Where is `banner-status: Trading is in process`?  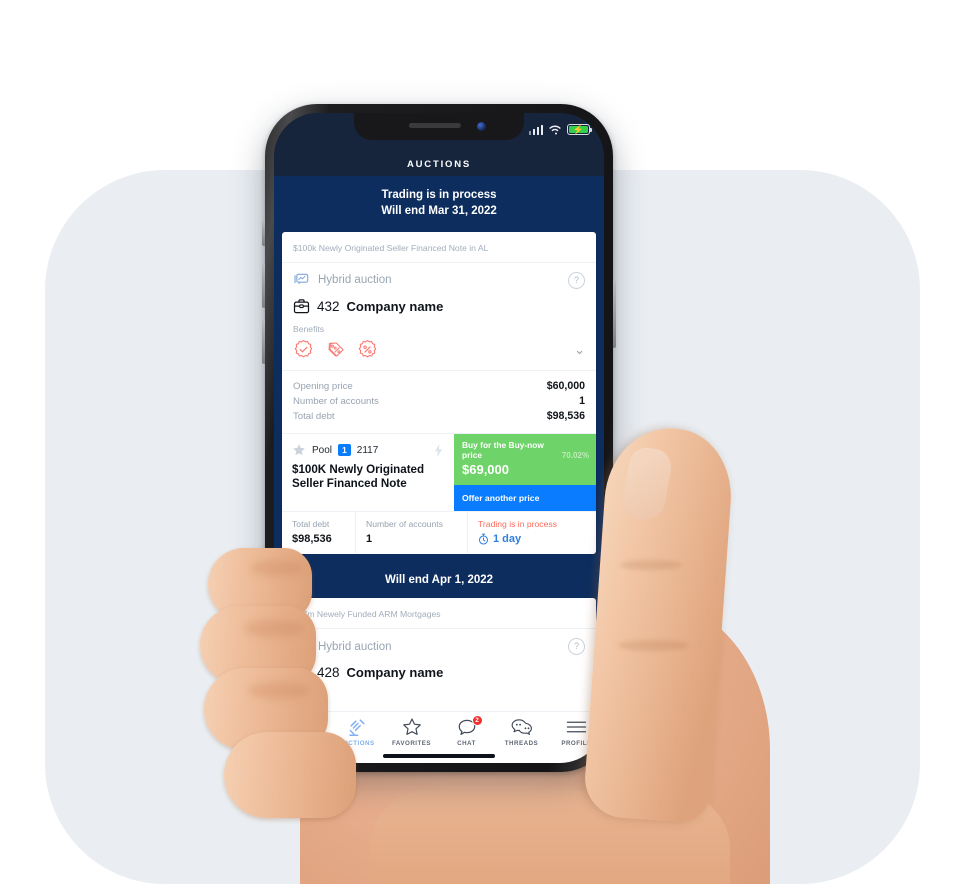
banner-status: Trading is in process is located at coordinates (439, 195).